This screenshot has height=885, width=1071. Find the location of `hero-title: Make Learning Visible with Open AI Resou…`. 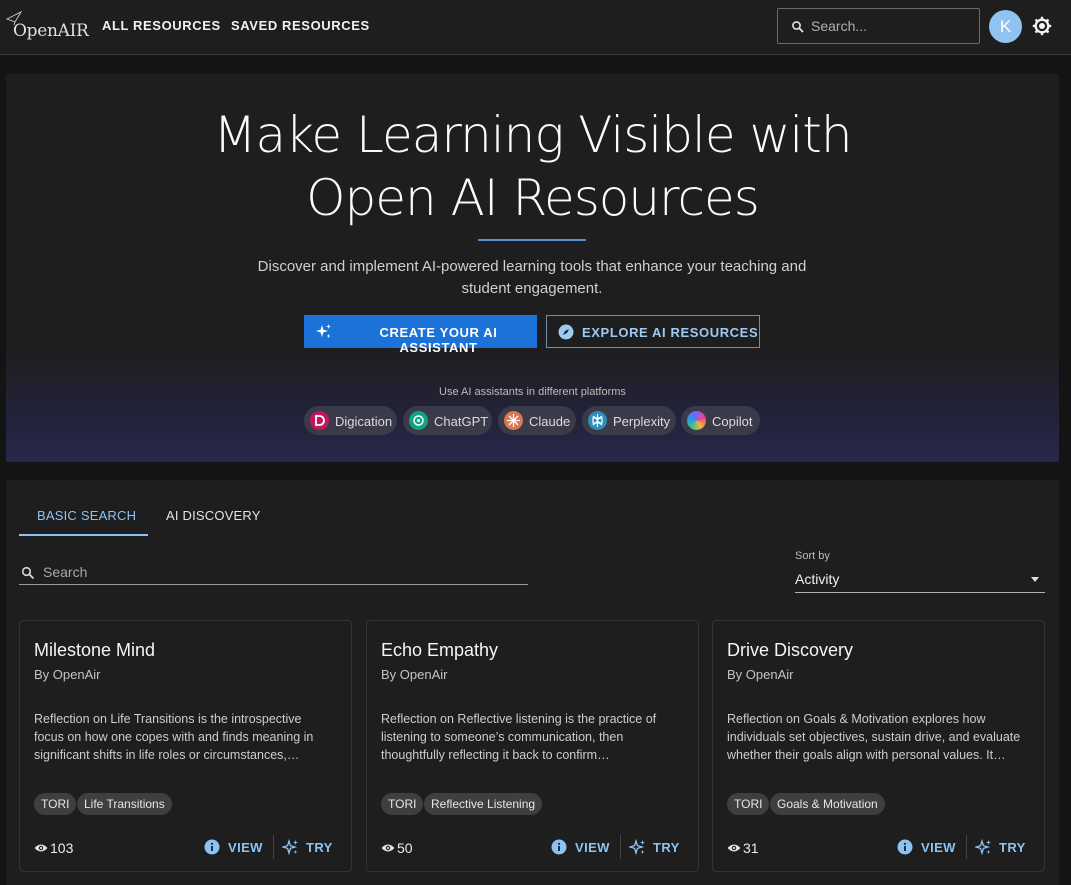

hero-title: Make Learning Visible with Open AI Resou… is located at coordinates (532, 167).